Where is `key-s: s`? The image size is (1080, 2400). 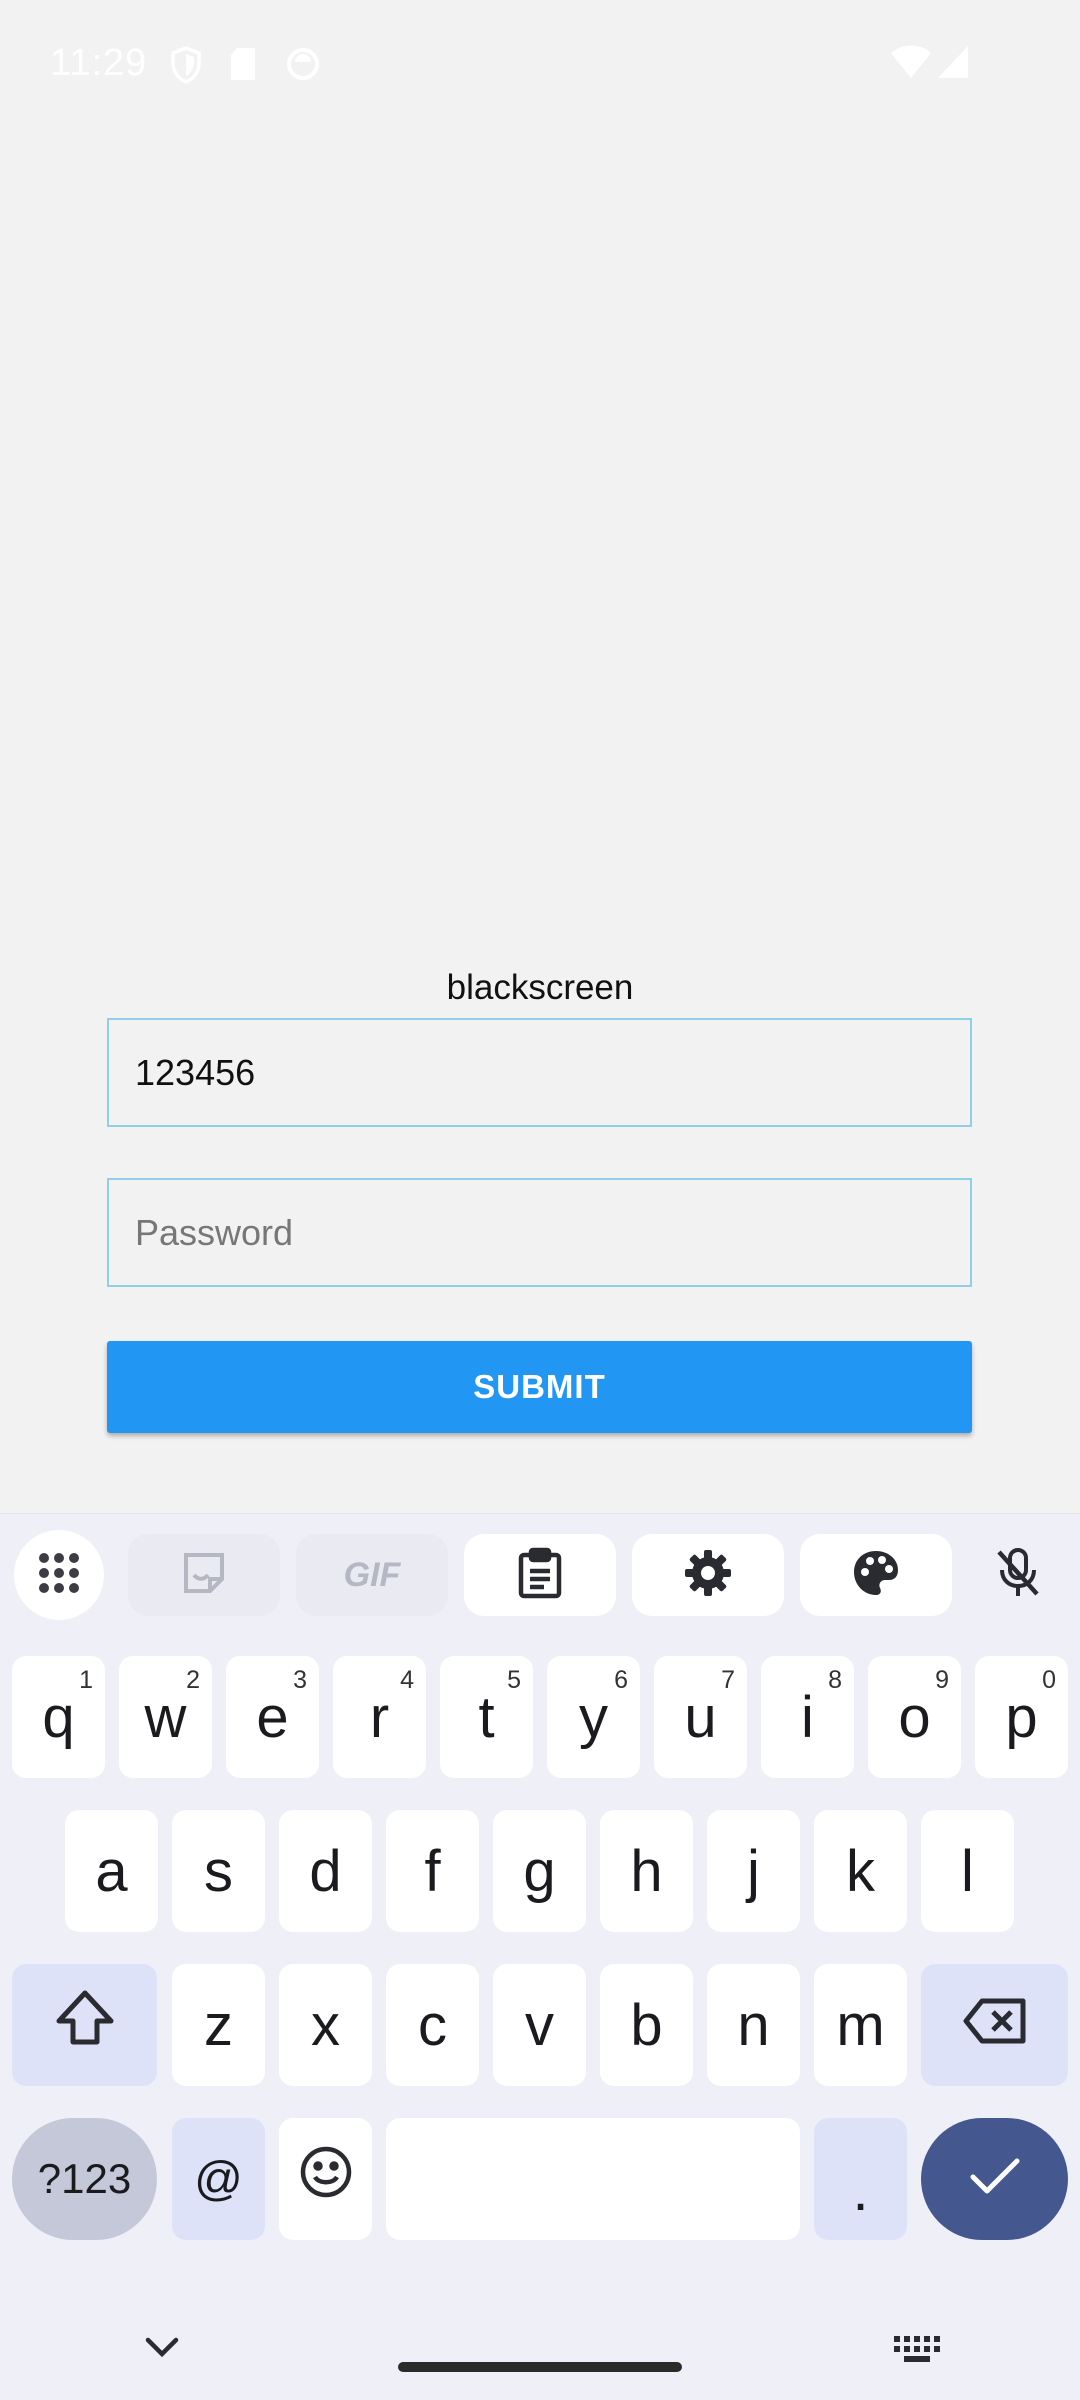
key-s: s is located at coordinates (218, 1871).